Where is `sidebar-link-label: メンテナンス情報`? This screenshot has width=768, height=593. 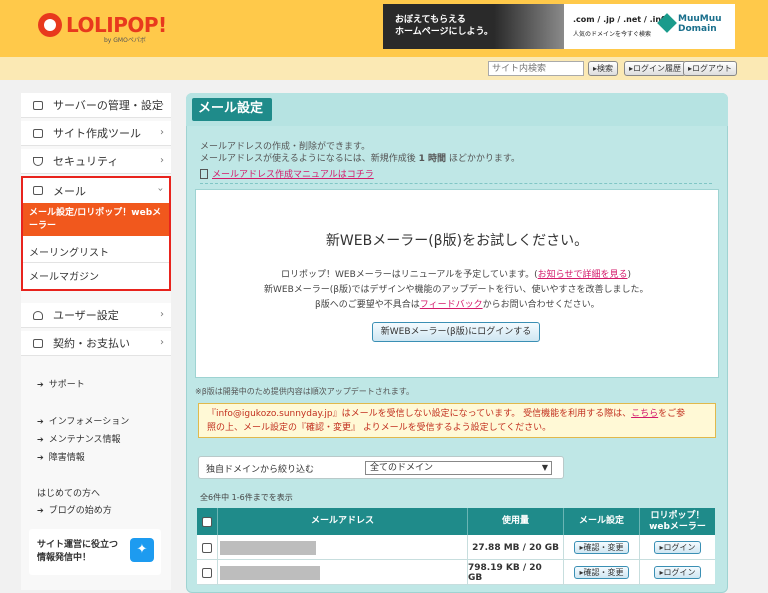 sidebar-link-label: メンテナンス情報 is located at coordinates (84, 440).